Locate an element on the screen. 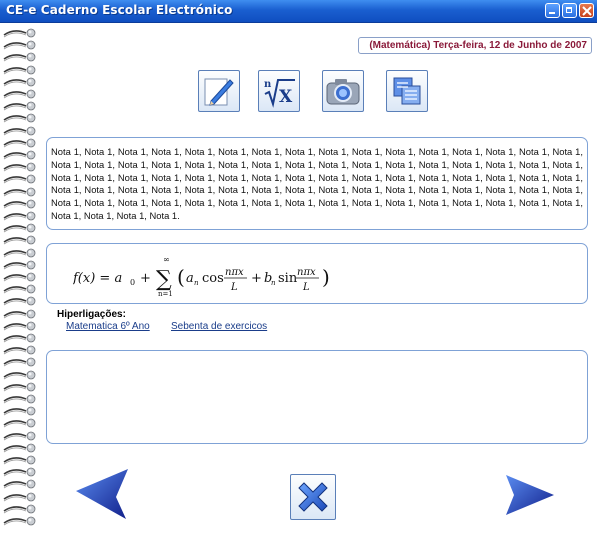 The height and width of the screenshot is (534, 597). formula-a: a is located at coordinates (190, 278).